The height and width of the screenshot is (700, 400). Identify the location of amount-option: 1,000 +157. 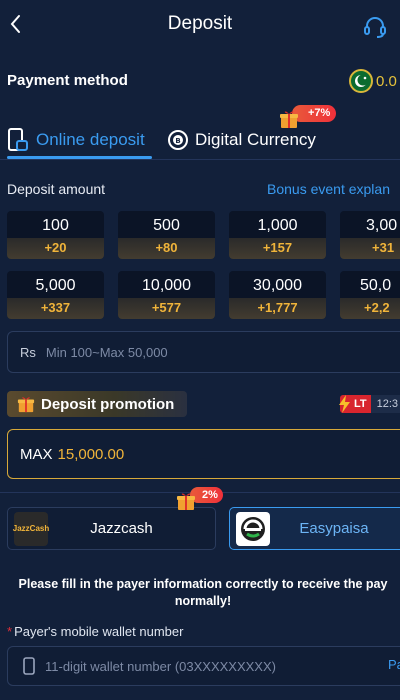
(277, 235).